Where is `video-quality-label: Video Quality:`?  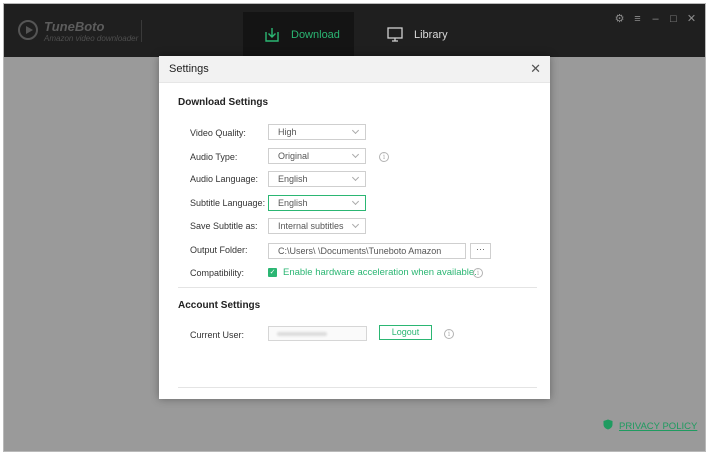
video-quality-label: Video Quality: is located at coordinates (218, 133).